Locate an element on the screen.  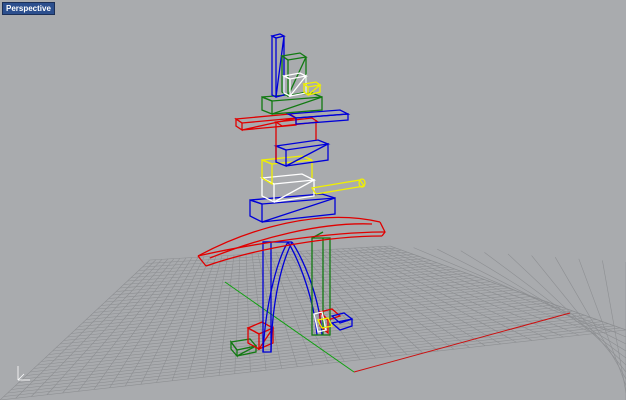
yellow-box-middle is located at coordinates (287, 170).